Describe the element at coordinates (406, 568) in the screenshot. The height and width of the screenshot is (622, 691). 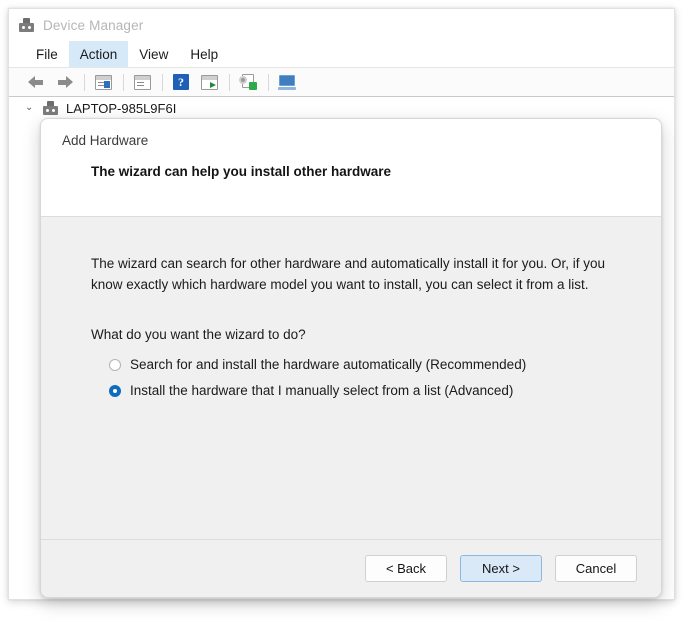
I see `back-button: < Back` at that location.